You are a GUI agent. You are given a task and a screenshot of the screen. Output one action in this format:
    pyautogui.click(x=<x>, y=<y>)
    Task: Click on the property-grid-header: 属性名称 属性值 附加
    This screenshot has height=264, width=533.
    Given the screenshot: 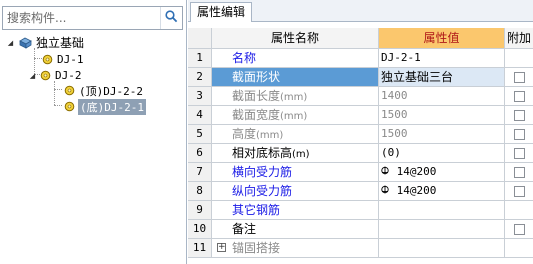 What is the action you would take?
    pyautogui.click(x=360, y=38)
    